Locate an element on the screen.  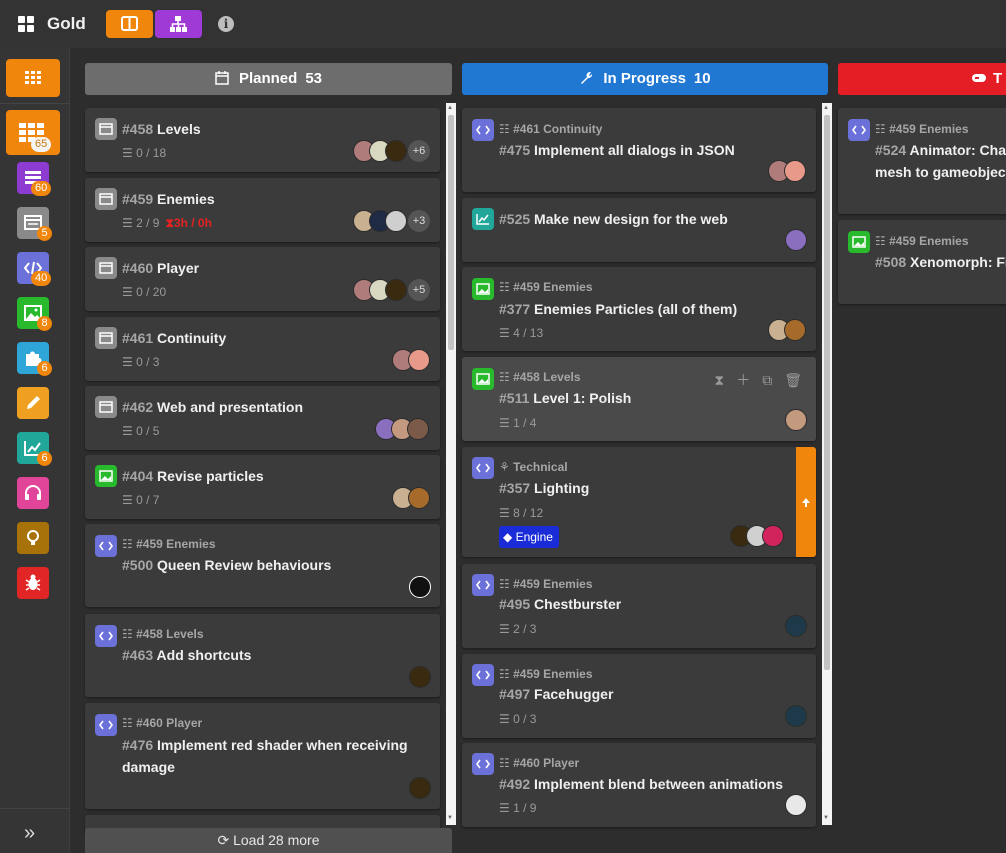
card-508: ☷ #459 Enemies #508 Xenomorph: Fi is located at coordinates (922, 262).